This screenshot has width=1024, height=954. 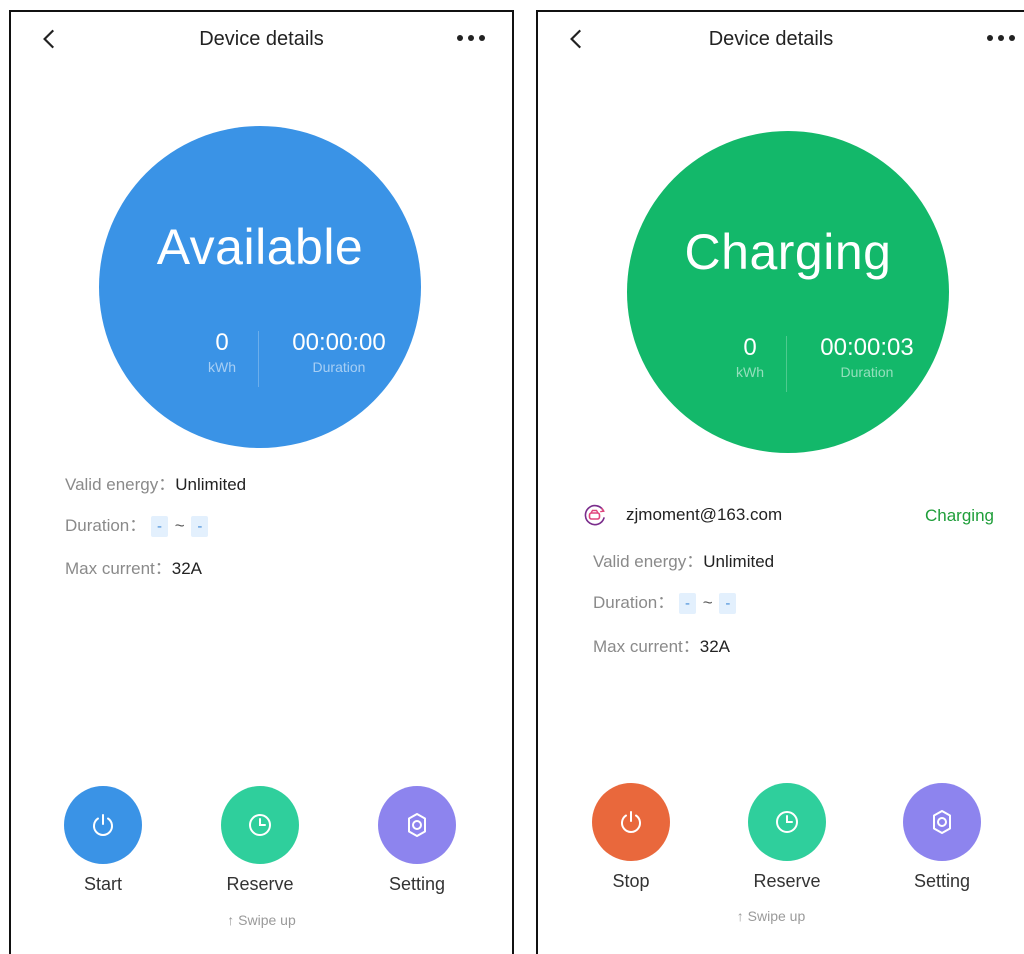 I want to click on stop-button-circle, so click(x=631, y=822).